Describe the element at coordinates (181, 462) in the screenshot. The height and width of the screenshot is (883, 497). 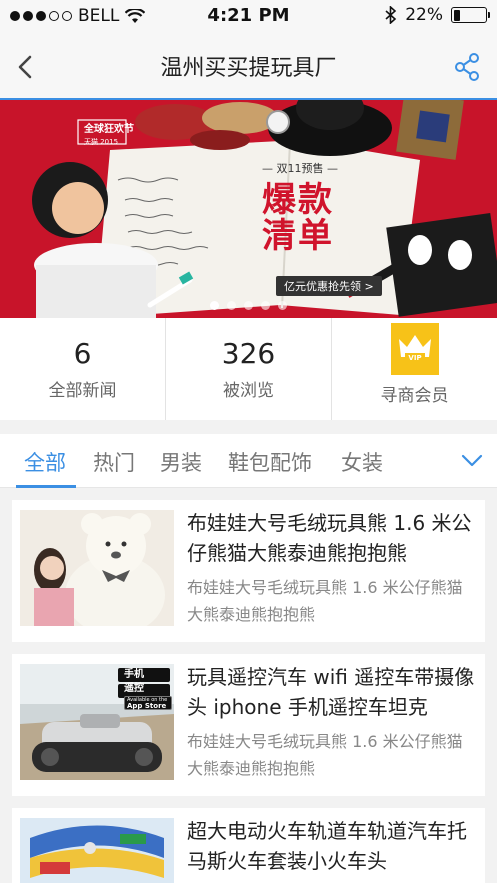
I see `tab-menswear: 男装` at that location.